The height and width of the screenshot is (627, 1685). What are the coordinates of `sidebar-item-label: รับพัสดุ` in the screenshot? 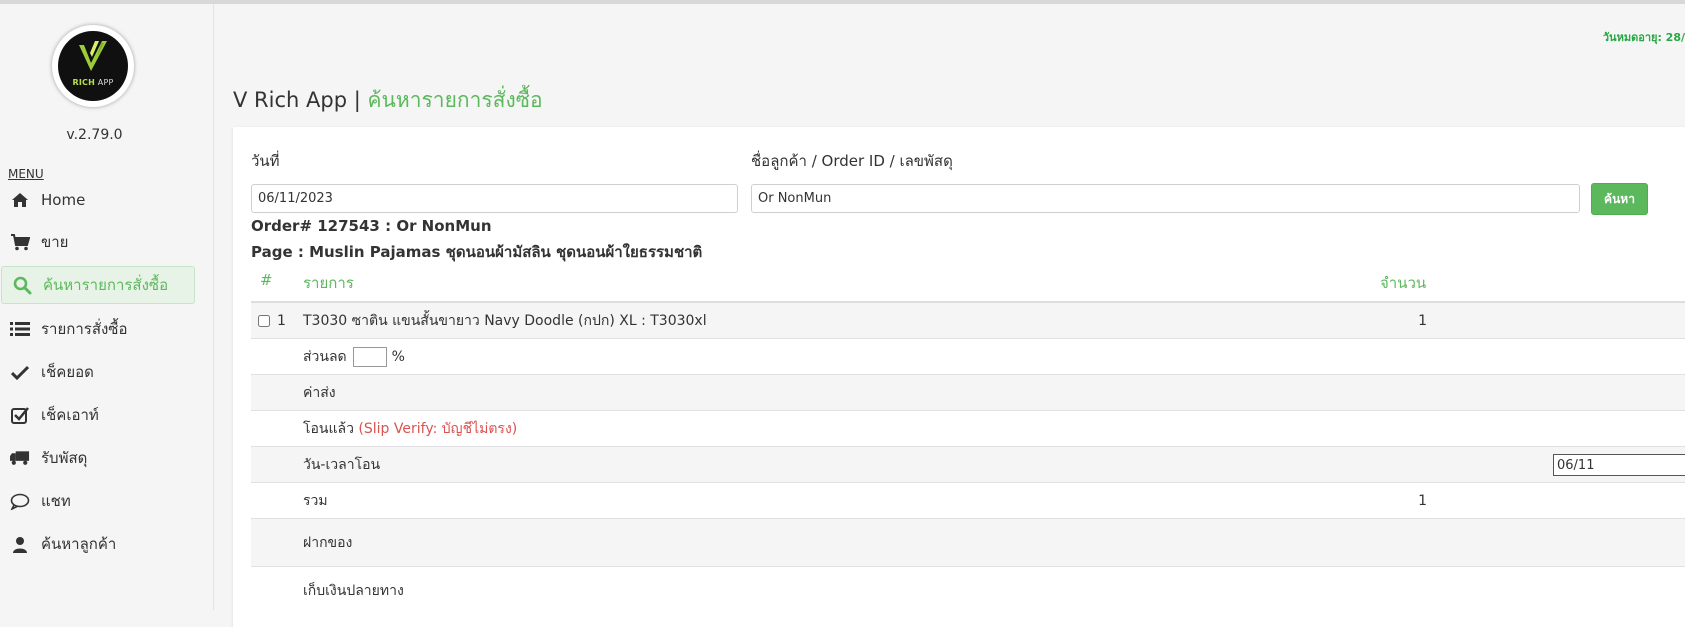 It's located at (64, 458).